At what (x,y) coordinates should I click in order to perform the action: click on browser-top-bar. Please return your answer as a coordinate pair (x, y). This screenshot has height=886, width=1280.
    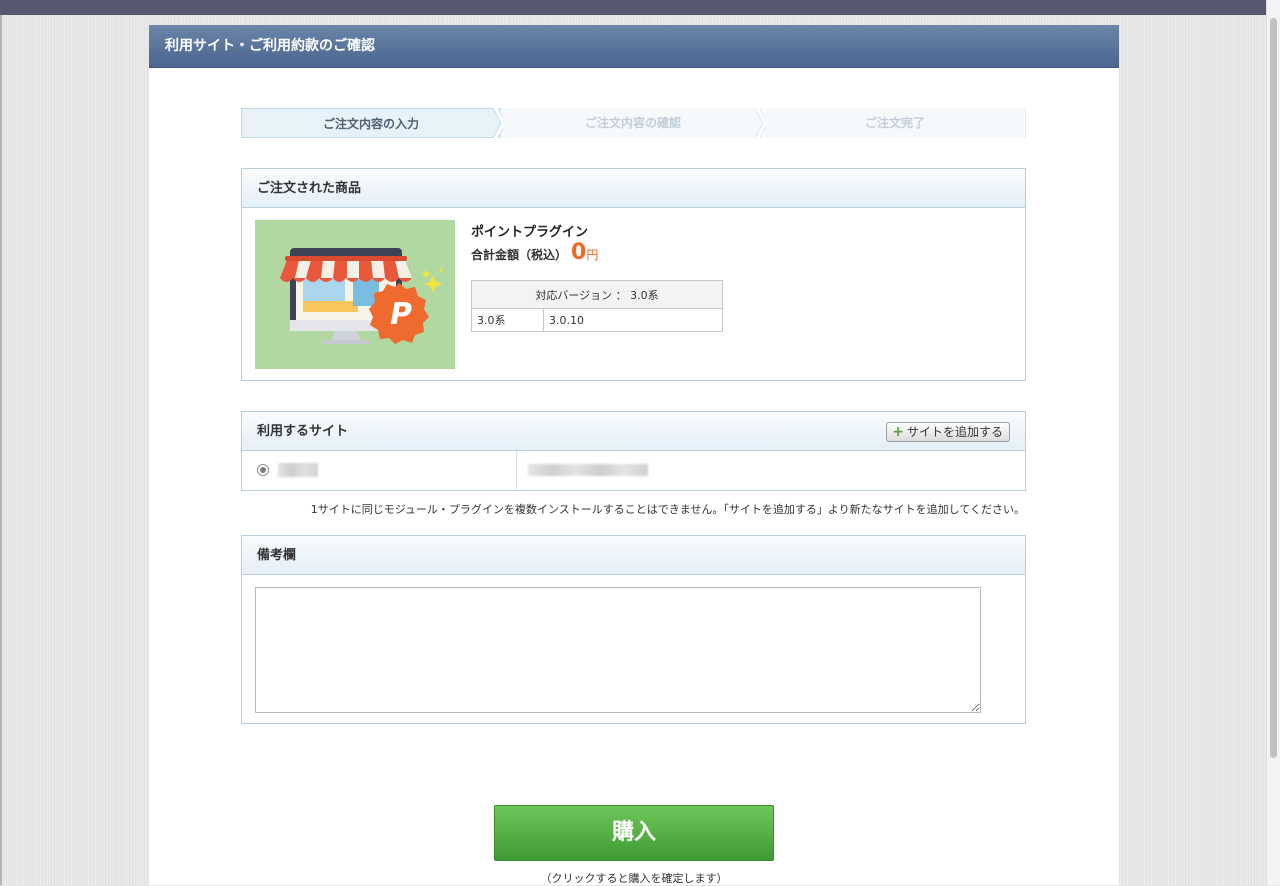
    Looking at the image, I should click on (633, 7).